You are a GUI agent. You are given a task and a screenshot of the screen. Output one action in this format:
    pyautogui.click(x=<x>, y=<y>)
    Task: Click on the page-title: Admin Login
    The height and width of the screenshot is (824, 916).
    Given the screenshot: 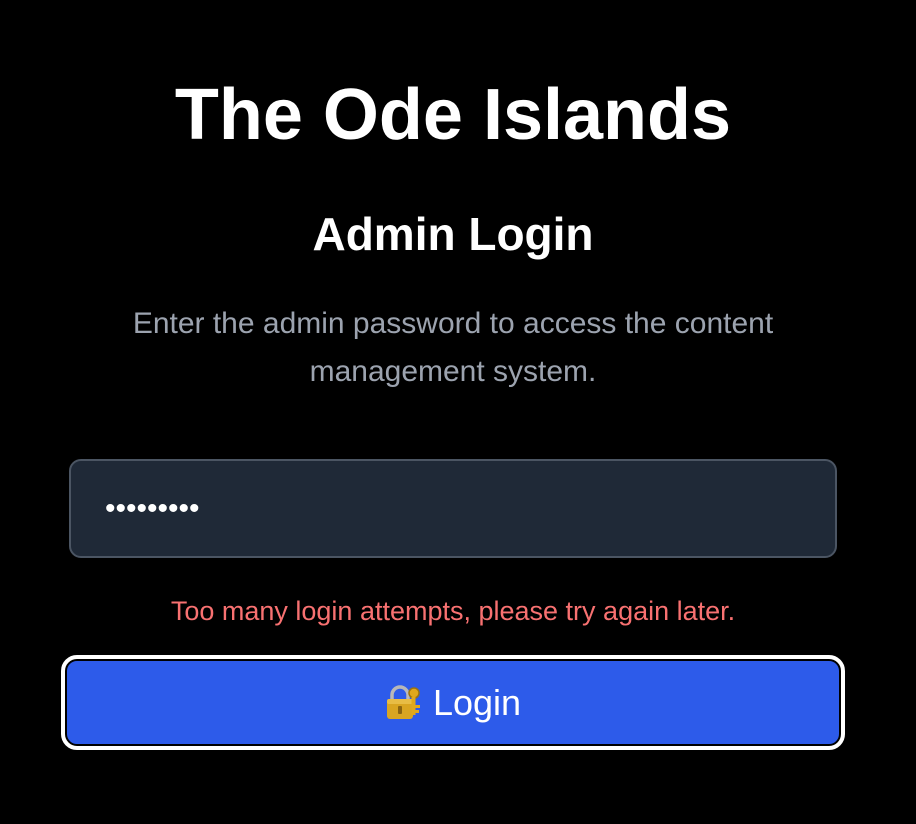 What is the action you would take?
    pyautogui.click(x=453, y=234)
    